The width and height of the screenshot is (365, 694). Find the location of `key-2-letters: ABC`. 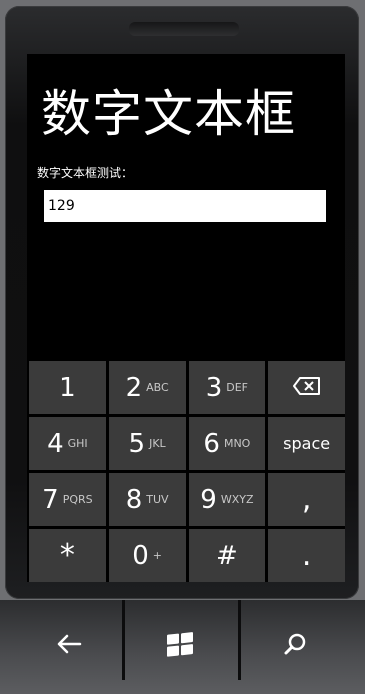

key-2-letters: ABC is located at coordinates (157, 387).